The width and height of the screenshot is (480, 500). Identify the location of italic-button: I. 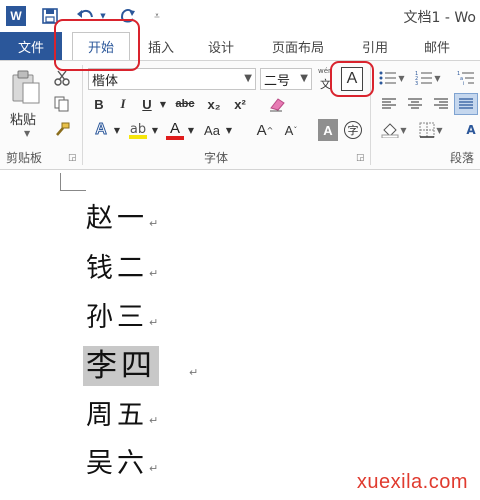
(123, 104).